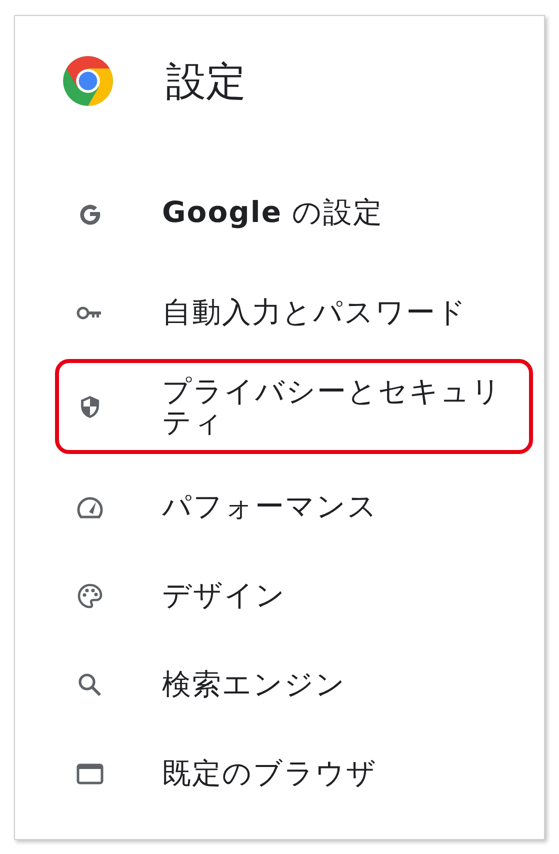 This screenshot has width=559, height=854. Describe the element at coordinates (294, 506) in the screenshot. I see `menu-item: パフォーマンス` at that location.